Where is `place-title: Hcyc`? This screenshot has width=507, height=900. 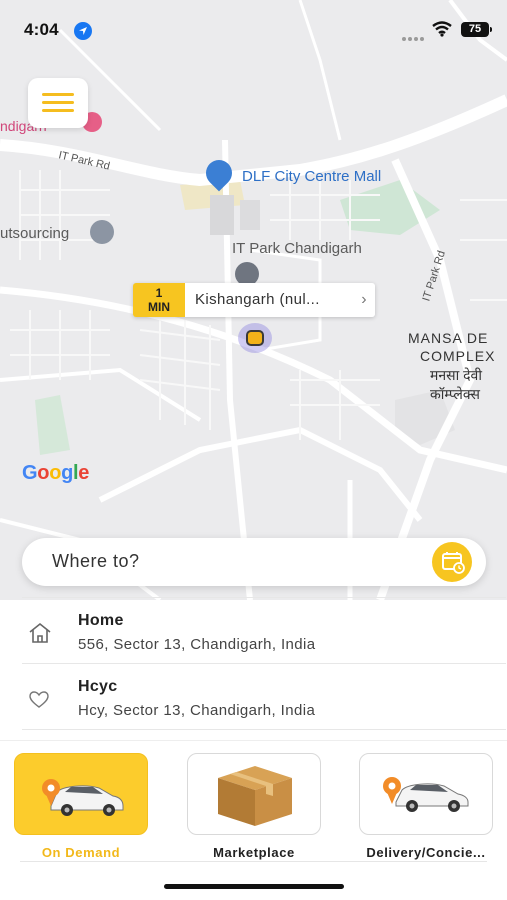 place-title: Hcyc is located at coordinates (98, 686).